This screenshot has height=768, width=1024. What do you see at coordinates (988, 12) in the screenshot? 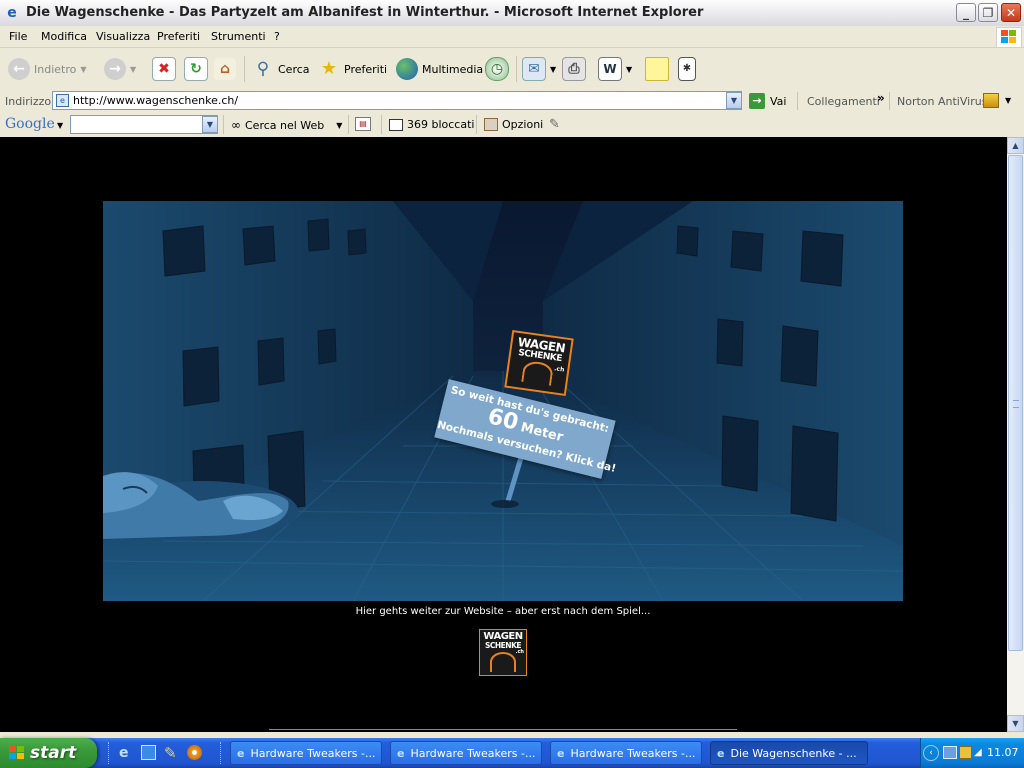
I see `restore-button: ❐` at bounding box center [988, 12].